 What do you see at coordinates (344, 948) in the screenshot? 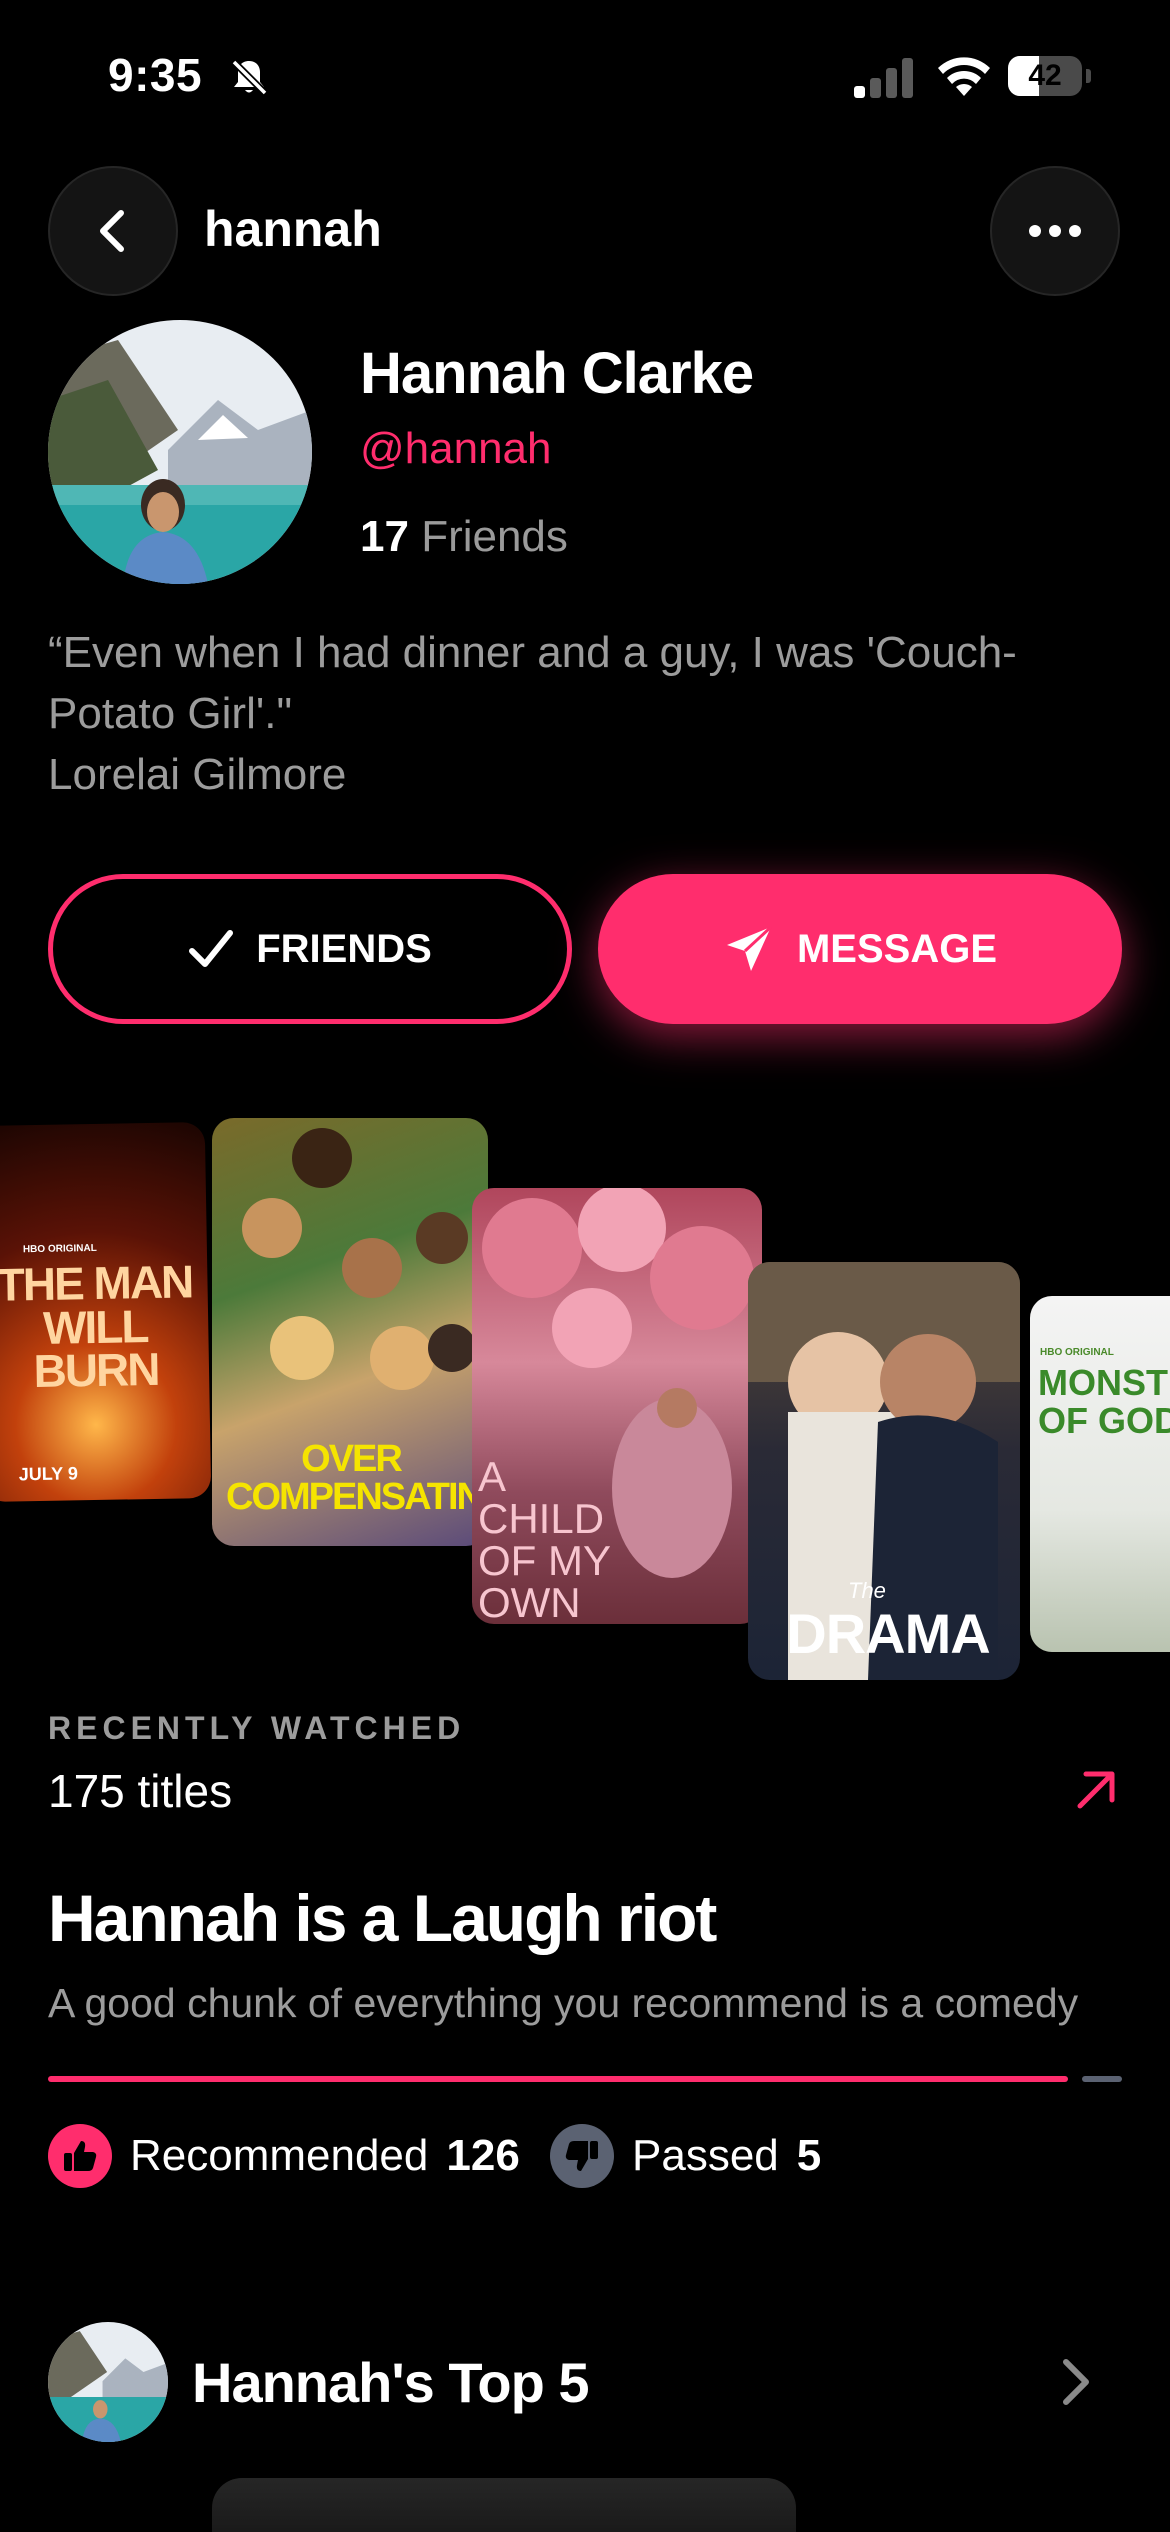
I see `friends-button-label: FRIENDS` at bounding box center [344, 948].